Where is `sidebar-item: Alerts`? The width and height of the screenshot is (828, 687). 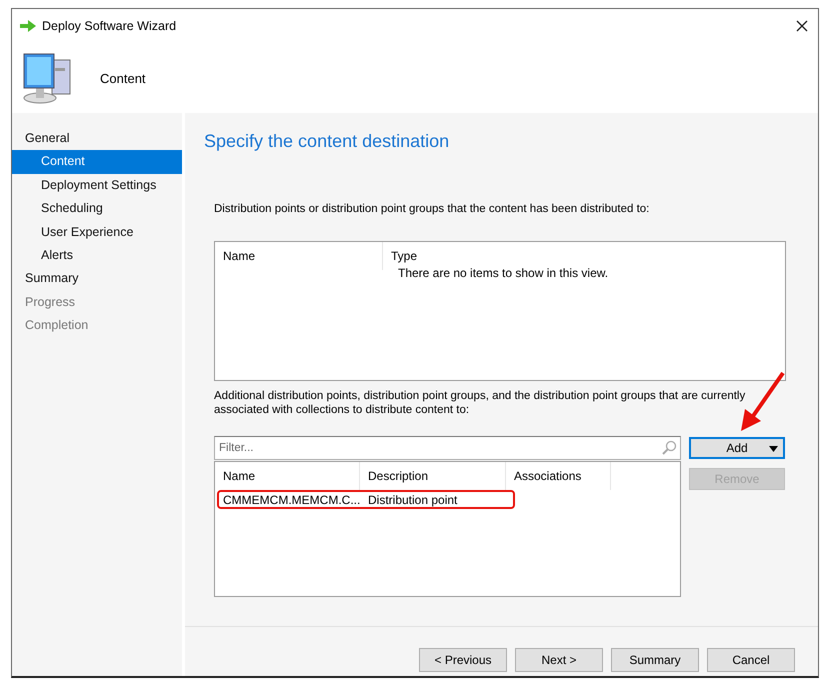 sidebar-item: Alerts is located at coordinates (97, 256).